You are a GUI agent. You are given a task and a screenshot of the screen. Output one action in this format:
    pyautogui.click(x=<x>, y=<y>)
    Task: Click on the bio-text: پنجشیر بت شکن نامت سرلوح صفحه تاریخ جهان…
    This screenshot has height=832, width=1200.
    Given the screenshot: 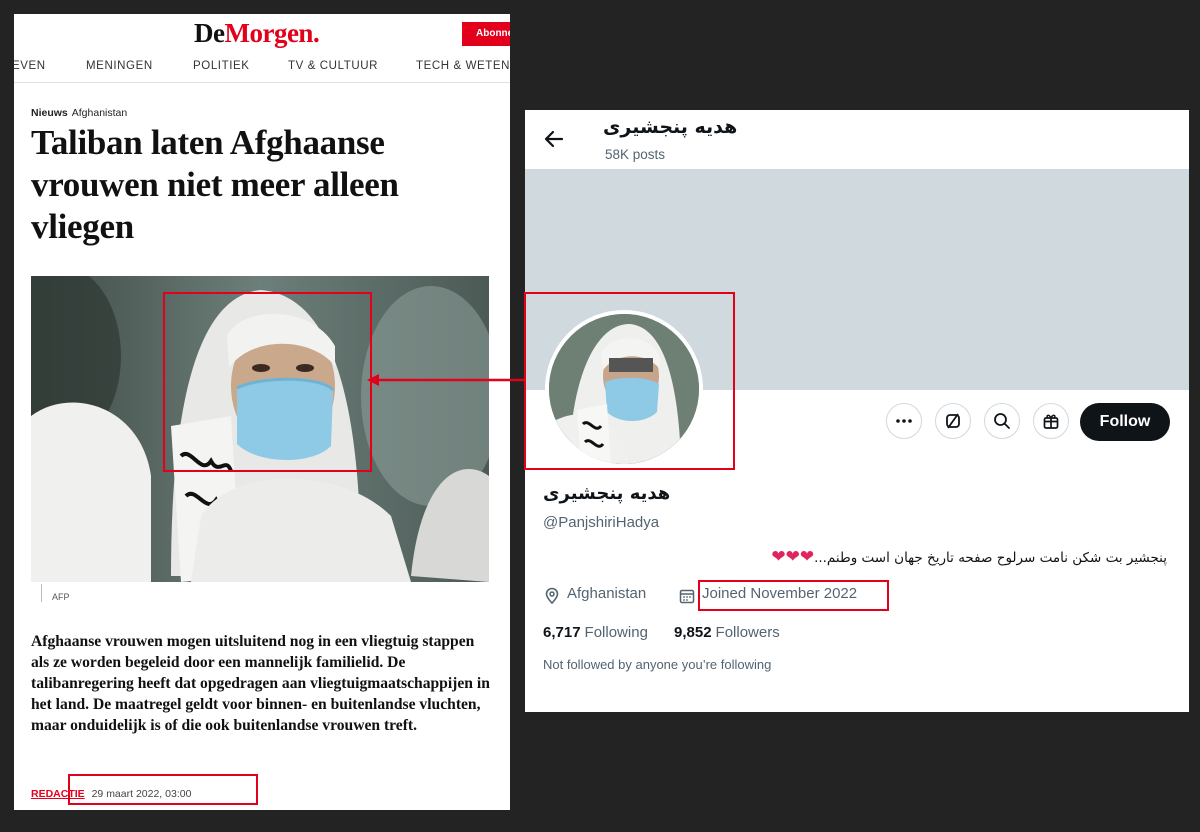 What is the action you would take?
    pyautogui.click(x=990, y=558)
    